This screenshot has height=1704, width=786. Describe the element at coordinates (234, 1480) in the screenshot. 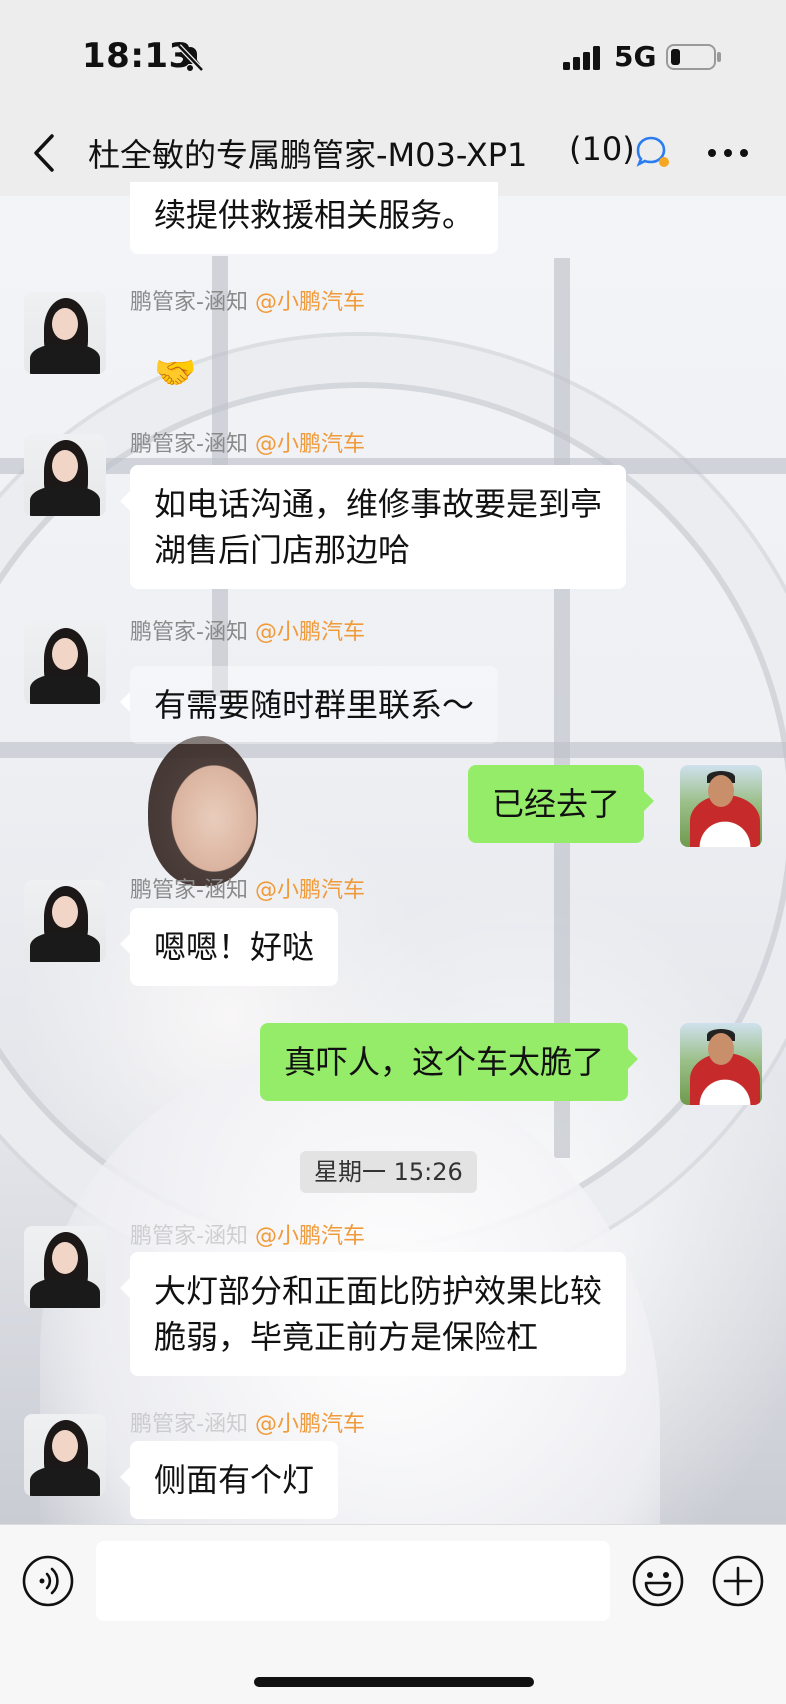

I see `message-text: 侧面有个灯` at that location.